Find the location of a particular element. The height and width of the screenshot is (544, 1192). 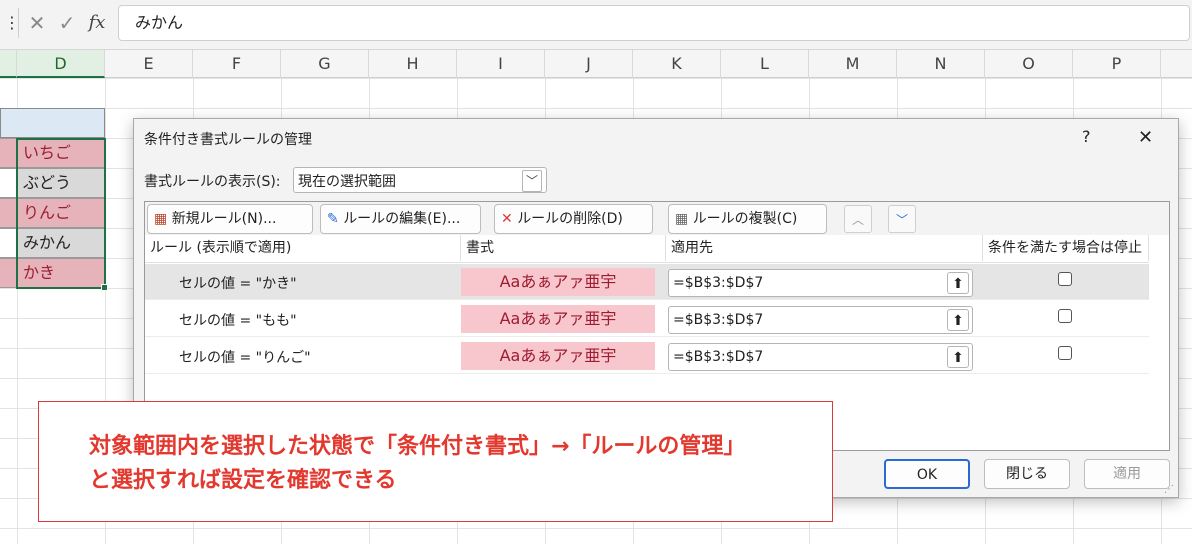

header-stop-if-true: 条件を満たす場合は停止 is located at coordinates (1066, 248).